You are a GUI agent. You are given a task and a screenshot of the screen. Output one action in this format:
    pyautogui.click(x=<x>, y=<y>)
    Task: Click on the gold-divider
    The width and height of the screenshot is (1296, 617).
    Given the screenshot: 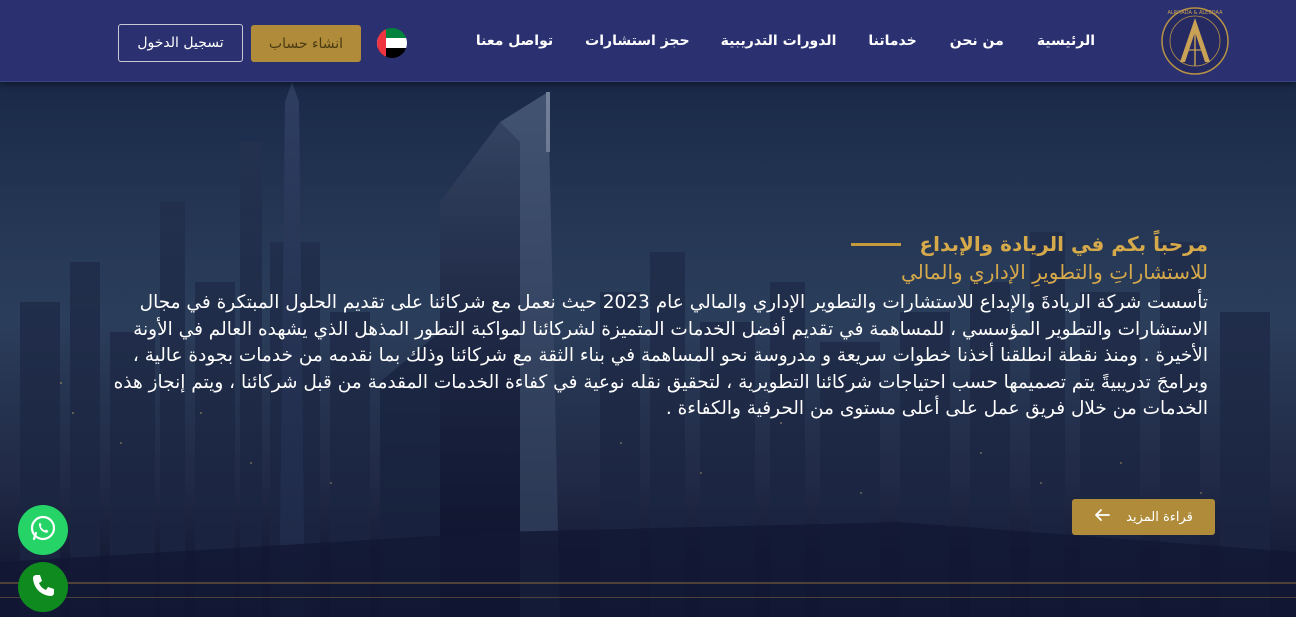 What is the action you would take?
    pyautogui.click(x=876, y=244)
    